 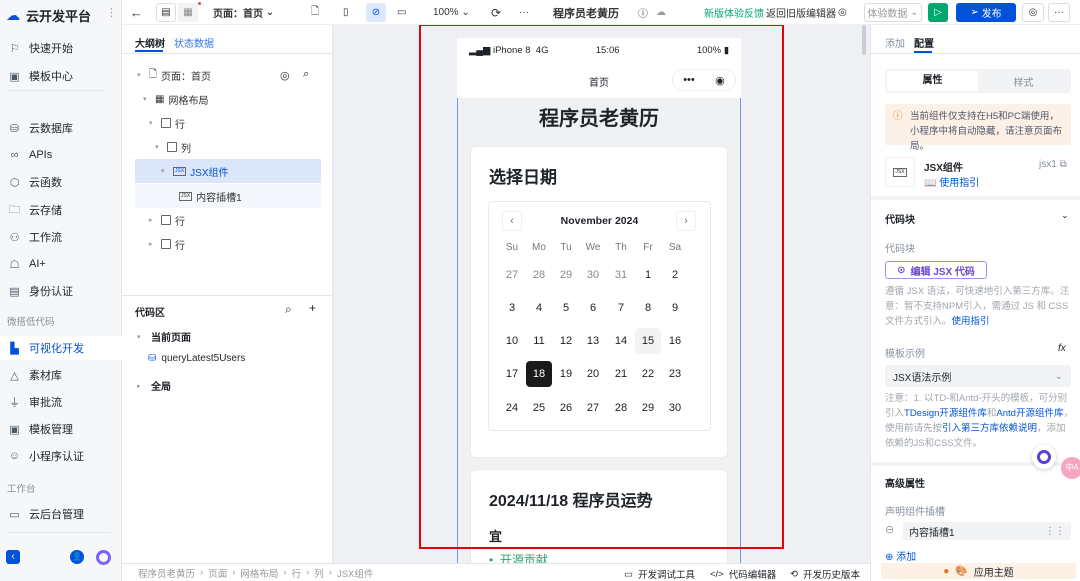 I want to click on sidebar-item-6: ⚇ 工作流, so click(x=61, y=237).